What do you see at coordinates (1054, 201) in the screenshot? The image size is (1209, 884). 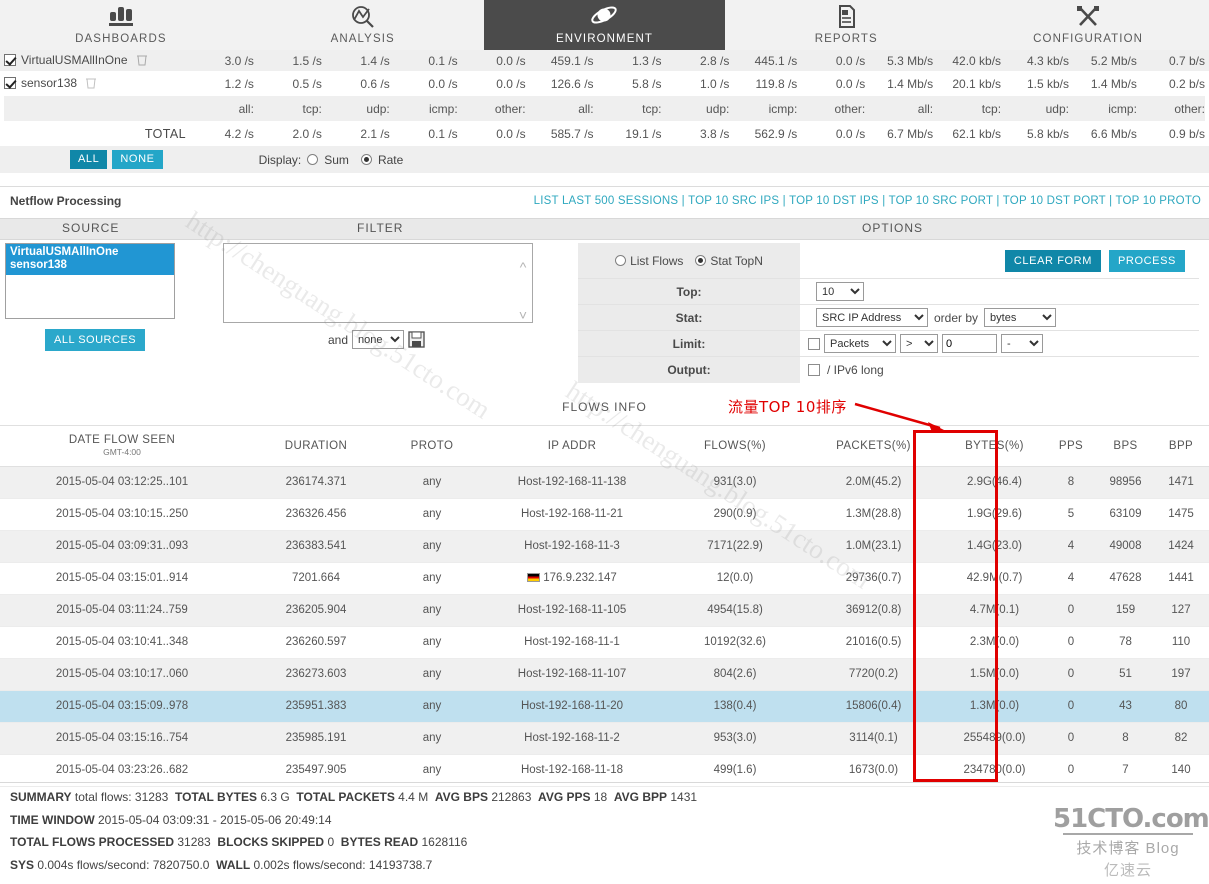 I see `link-top-10-dst-port: TOP 10 DST PORT` at bounding box center [1054, 201].